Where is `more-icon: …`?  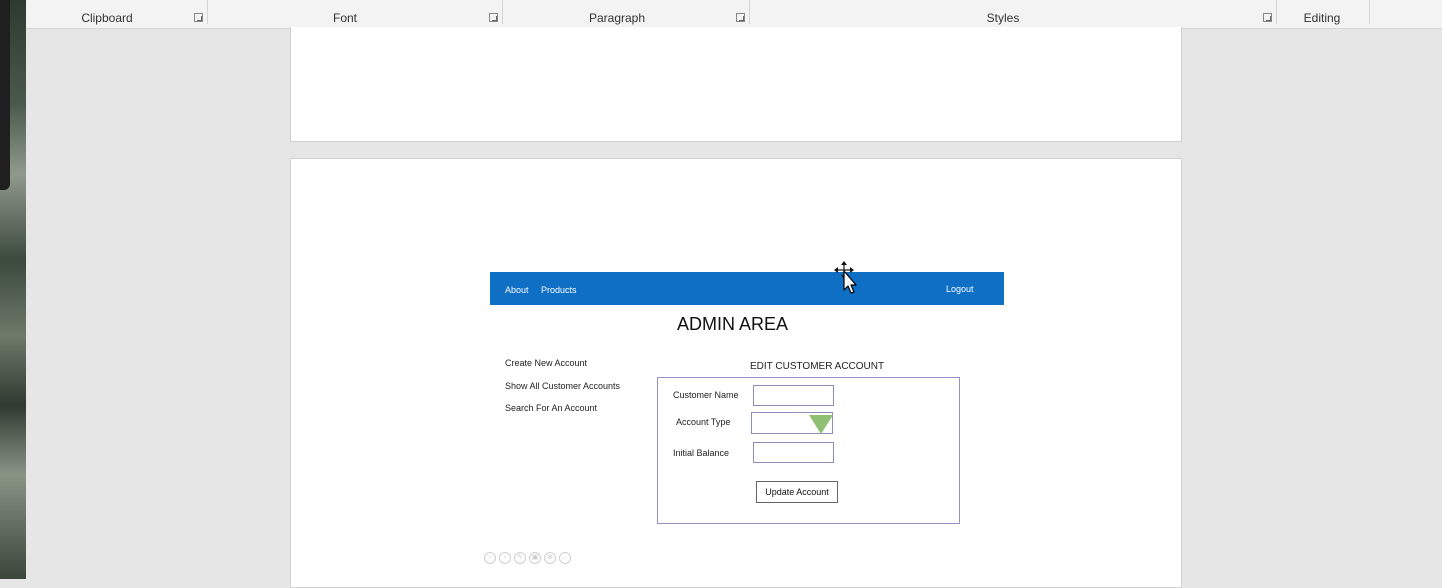
more-icon: … is located at coordinates (565, 558).